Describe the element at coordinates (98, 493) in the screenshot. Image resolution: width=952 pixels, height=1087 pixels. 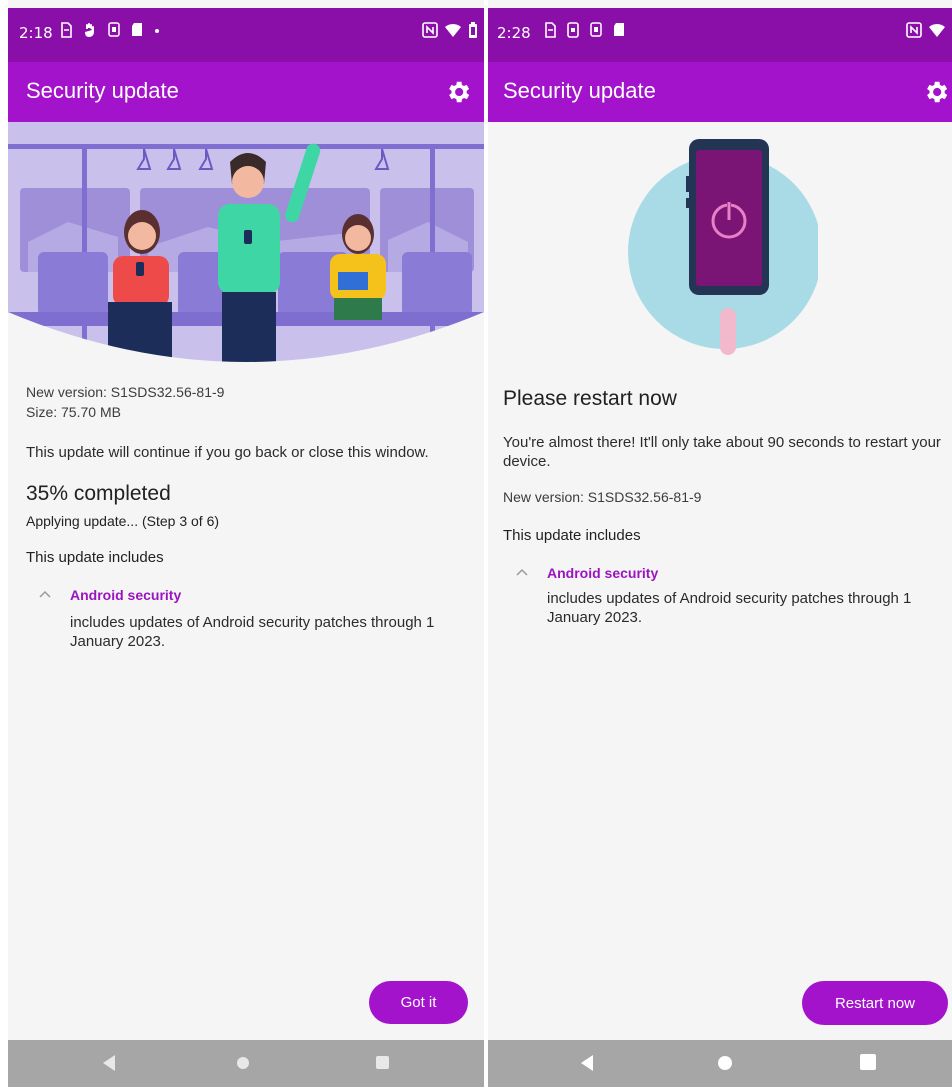
I see `progress-percent: 35% completed` at that location.